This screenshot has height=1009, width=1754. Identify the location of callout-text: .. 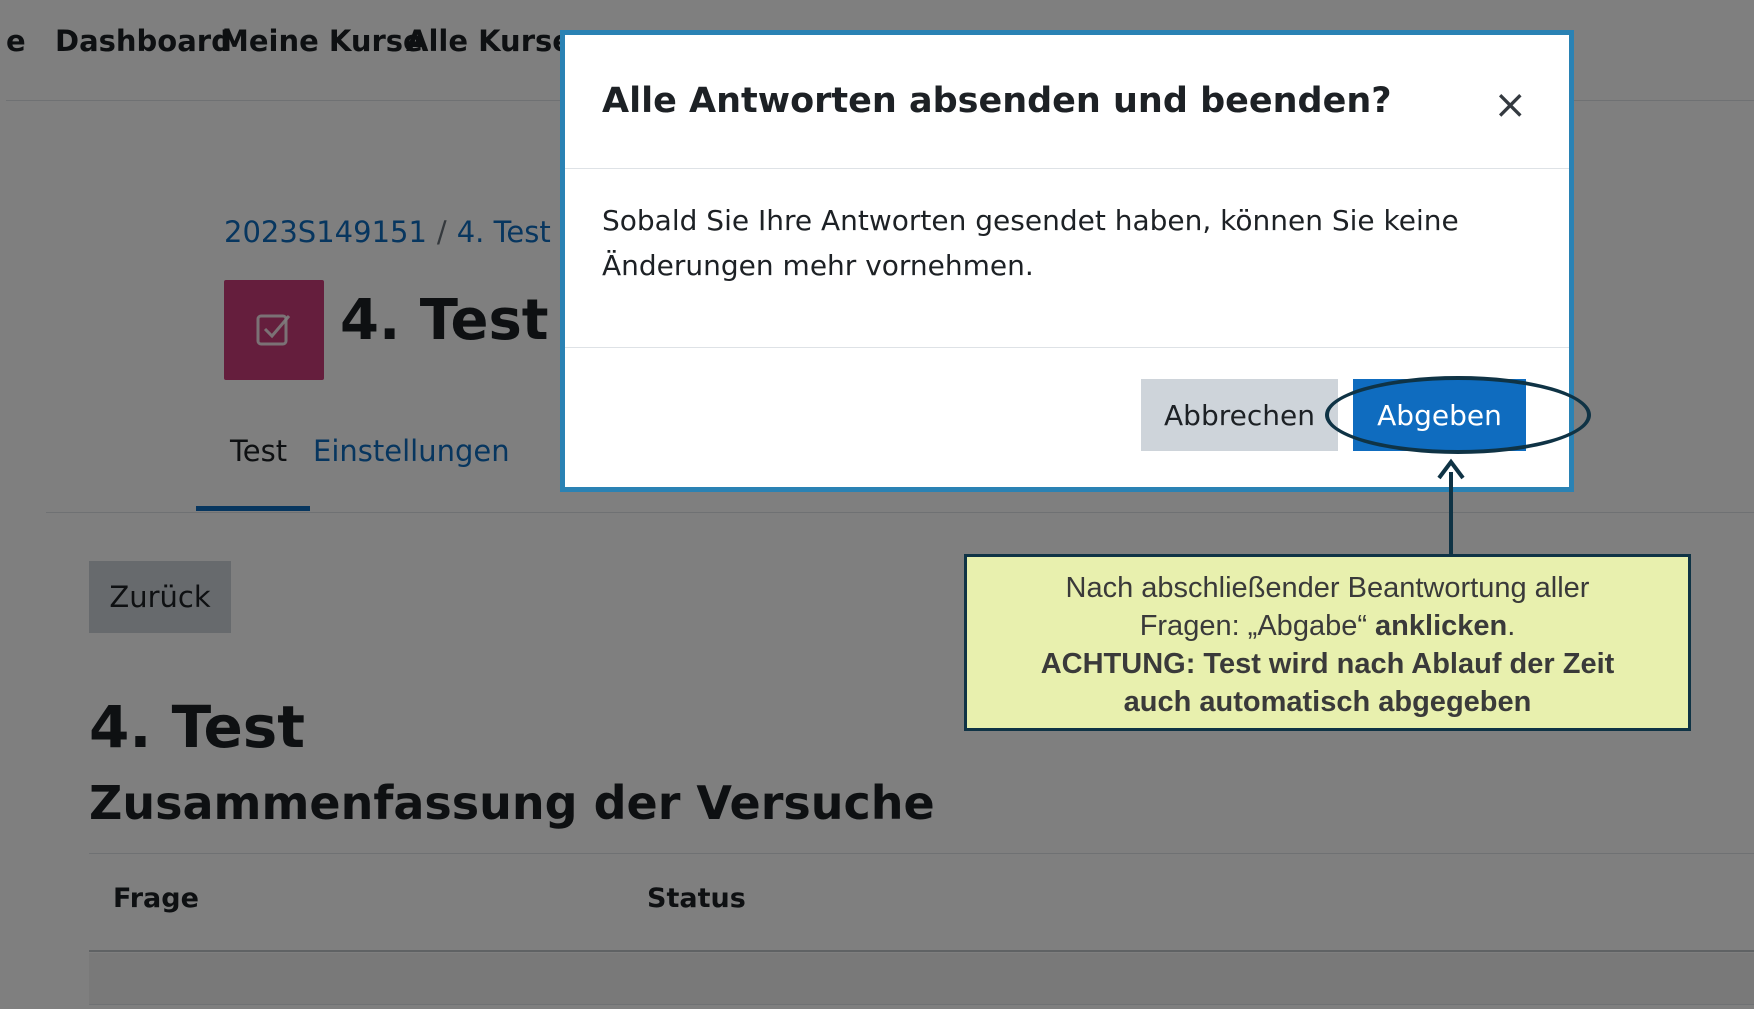
(1511, 626).